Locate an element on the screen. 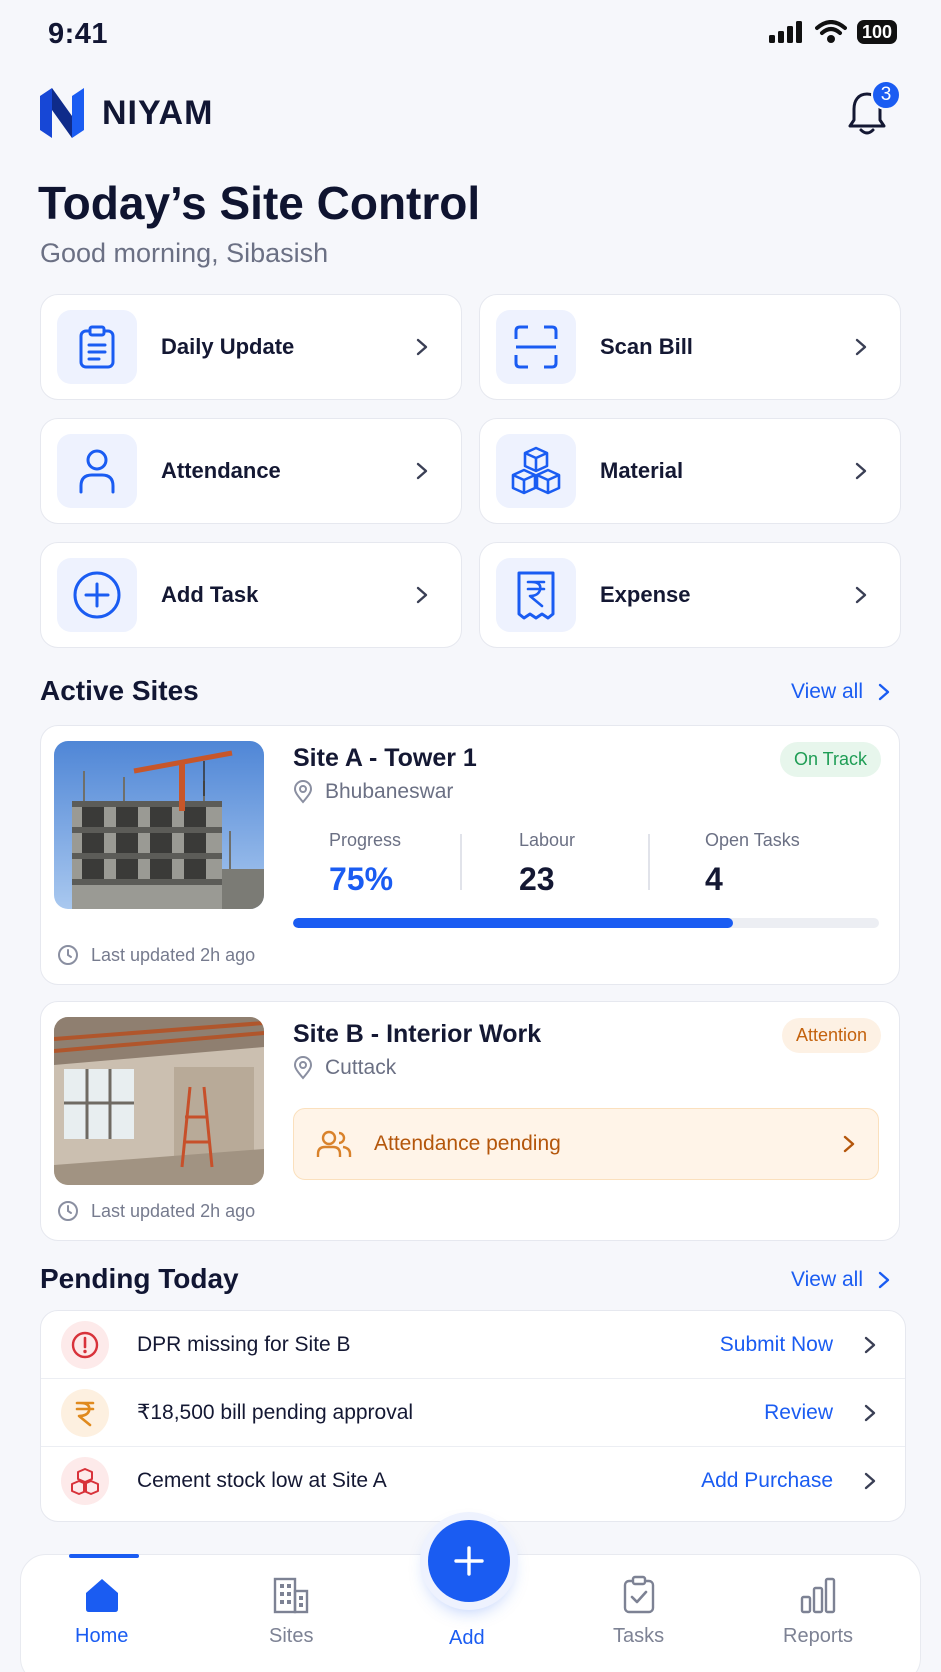 Image resolution: width=941 pixels, height=1672 pixels. active-sites-title: Active Sites is located at coordinates (119, 690).